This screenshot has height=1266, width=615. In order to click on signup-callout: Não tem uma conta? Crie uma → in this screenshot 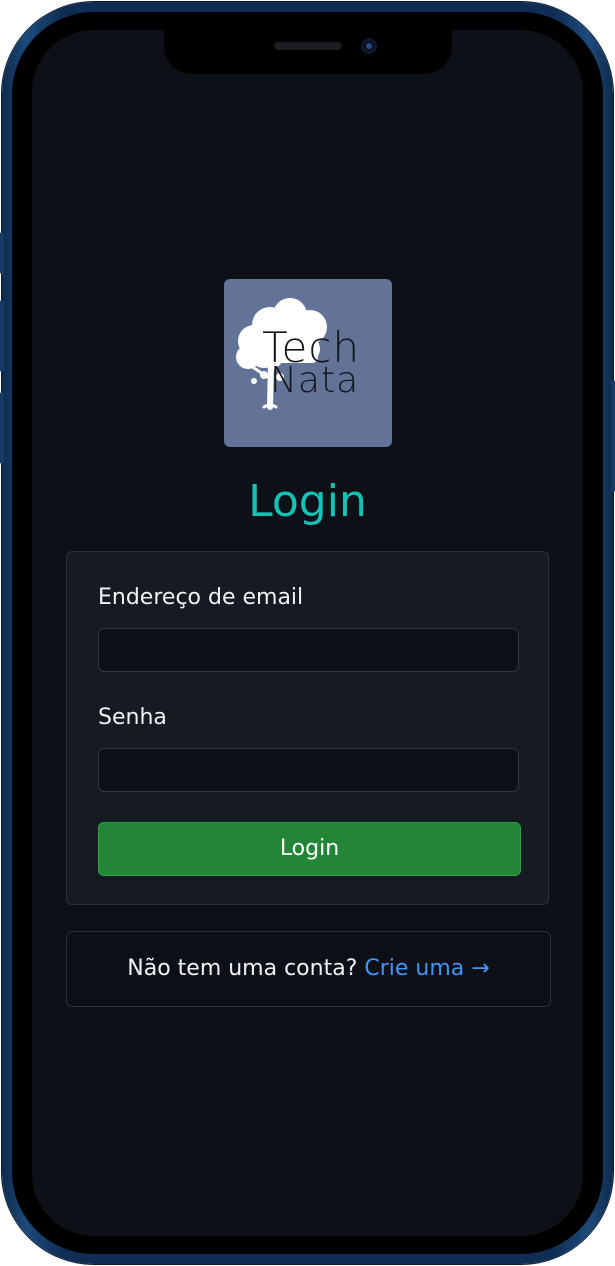, I will do `click(308, 969)`.